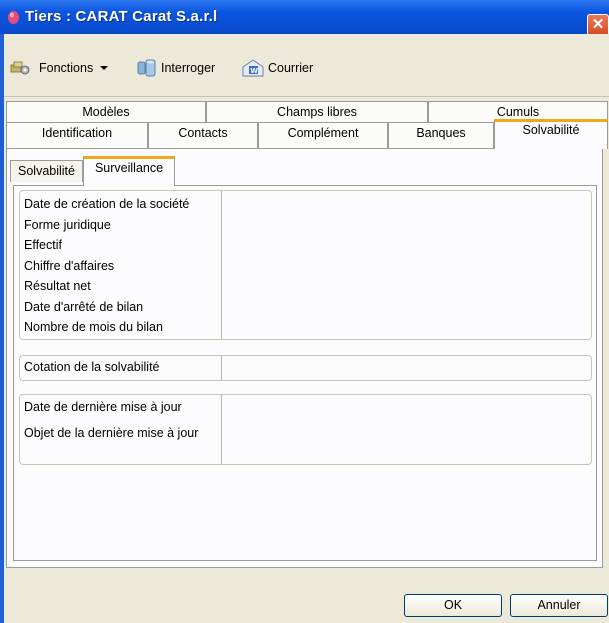 Image resolution: width=609 pixels, height=623 pixels. What do you see at coordinates (106, 111) in the screenshot?
I see `tab-modeles: Modèles` at bounding box center [106, 111].